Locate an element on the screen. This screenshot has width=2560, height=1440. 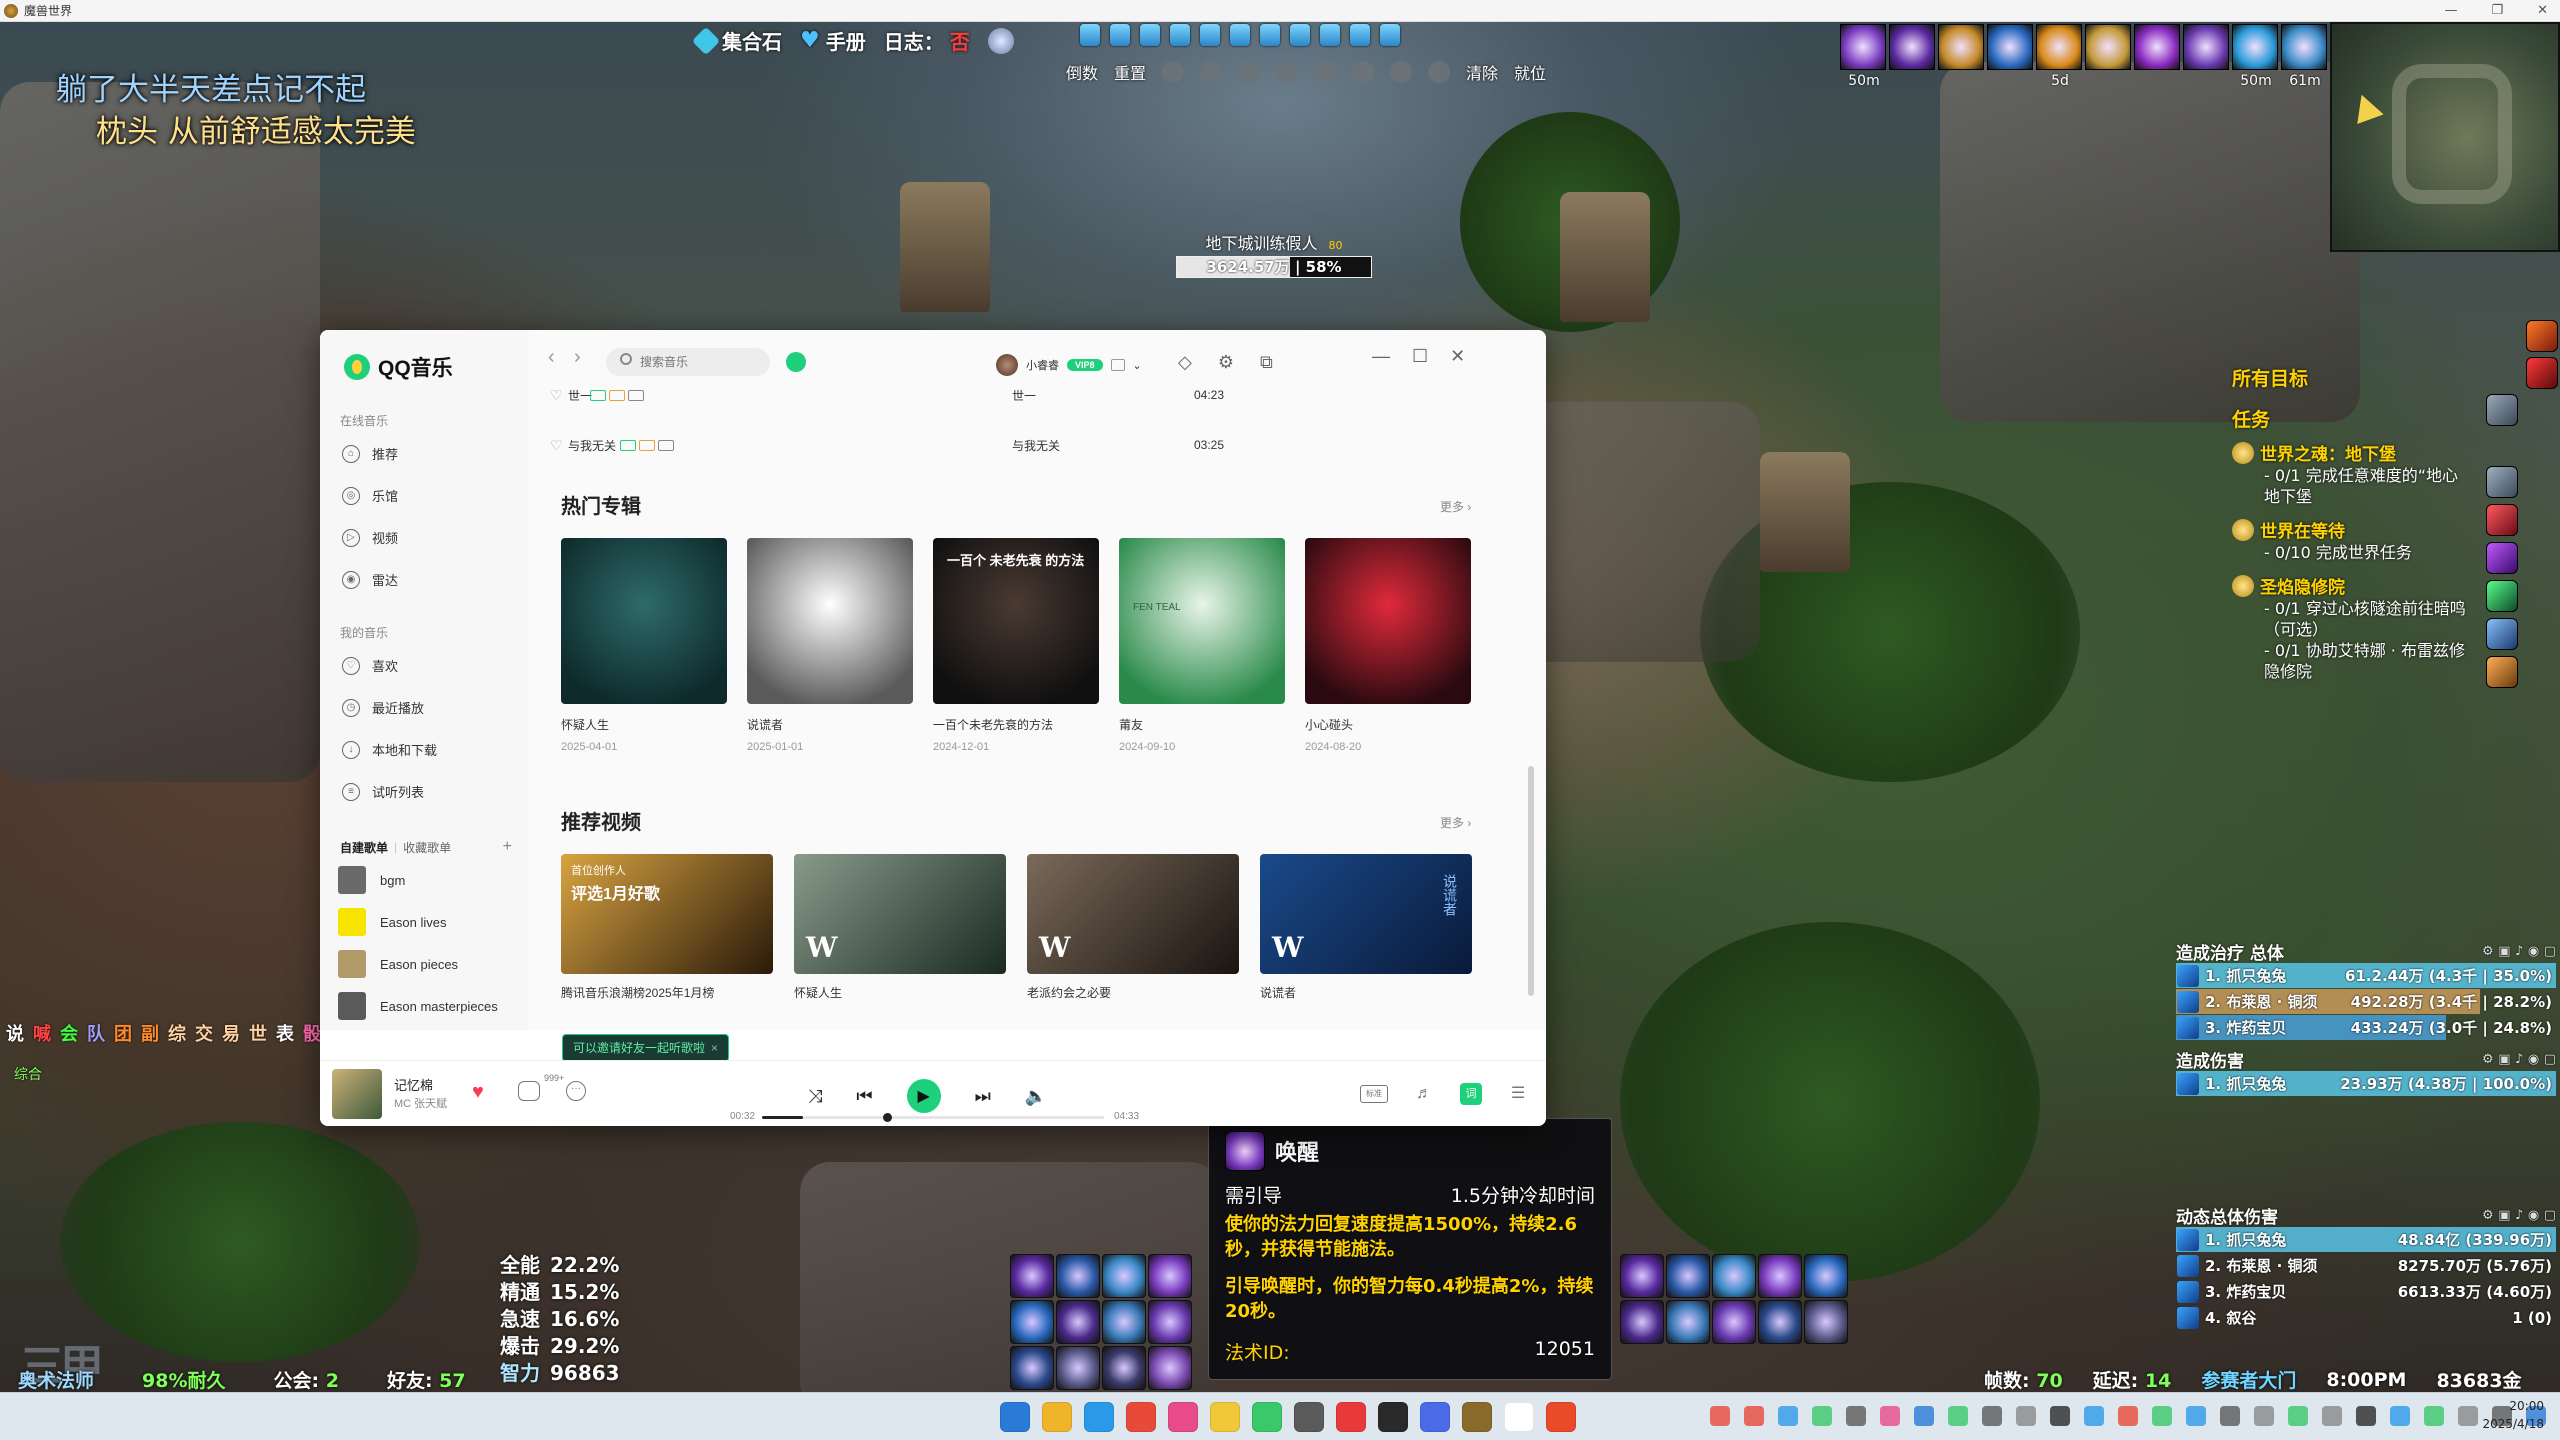
meter-row: 3. 炸药宝贝 6613.33万 (4.60万) is located at coordinates (2366, 1291).